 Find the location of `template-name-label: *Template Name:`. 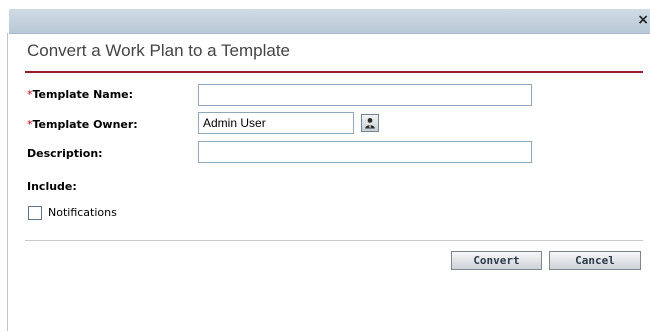

template-name-label: *Template Name: is located at coordinates (80, 94).